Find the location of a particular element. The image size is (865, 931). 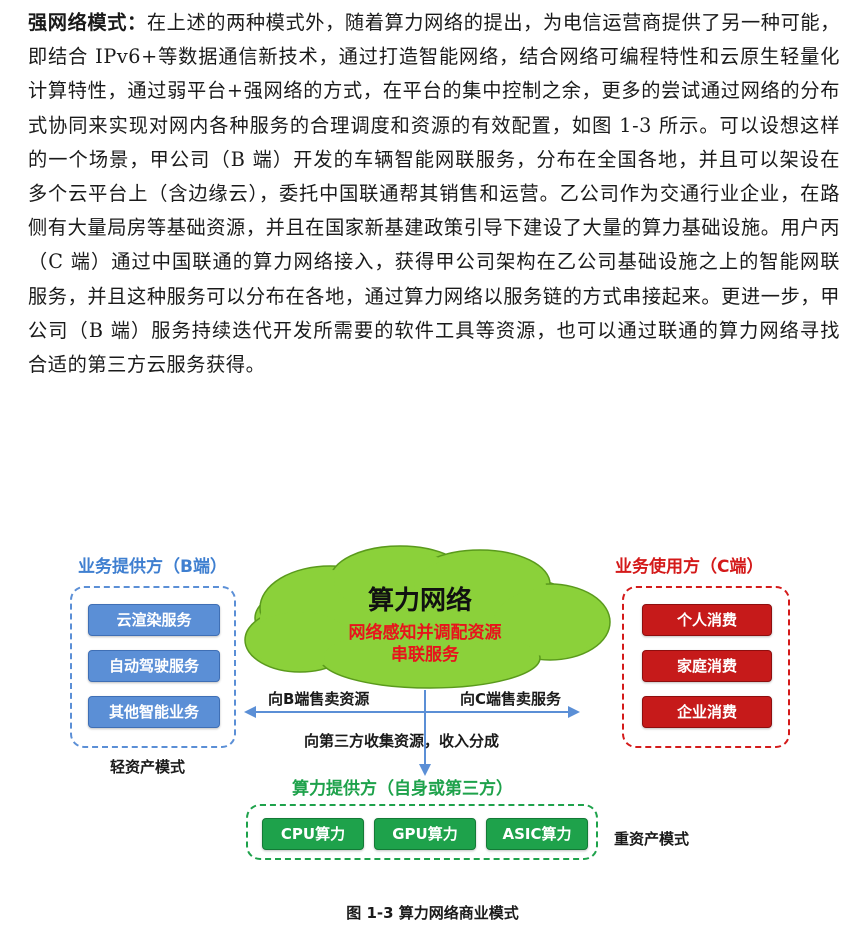

cloud-title: 算力网络 is located at coordinates (420, 601).